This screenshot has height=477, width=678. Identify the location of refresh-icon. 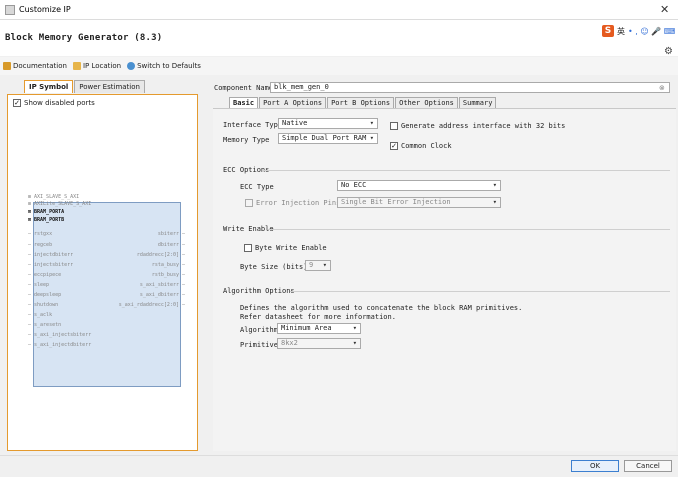
(131, 66).